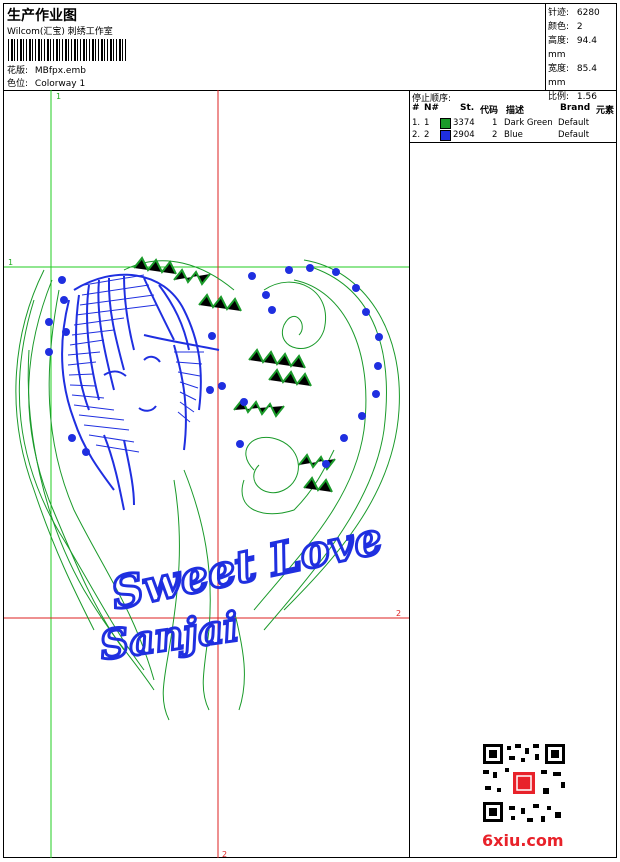 The image size is (620, 862). I want to click on site-watermark: 6xiu.com, so click(523, 840).